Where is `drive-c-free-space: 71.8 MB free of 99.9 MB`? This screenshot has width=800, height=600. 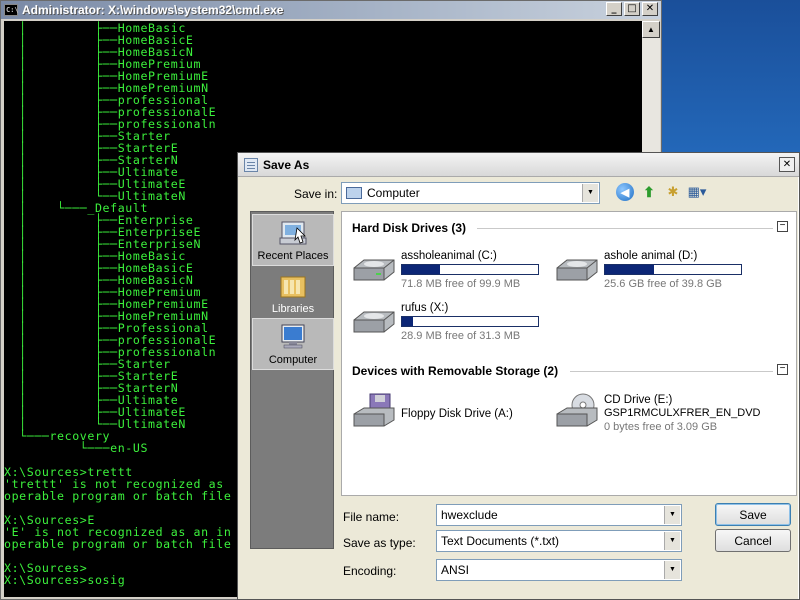 drive-c-free-space: 71.8 MB free of 99.9 MB is located at coordinates (461, 284).